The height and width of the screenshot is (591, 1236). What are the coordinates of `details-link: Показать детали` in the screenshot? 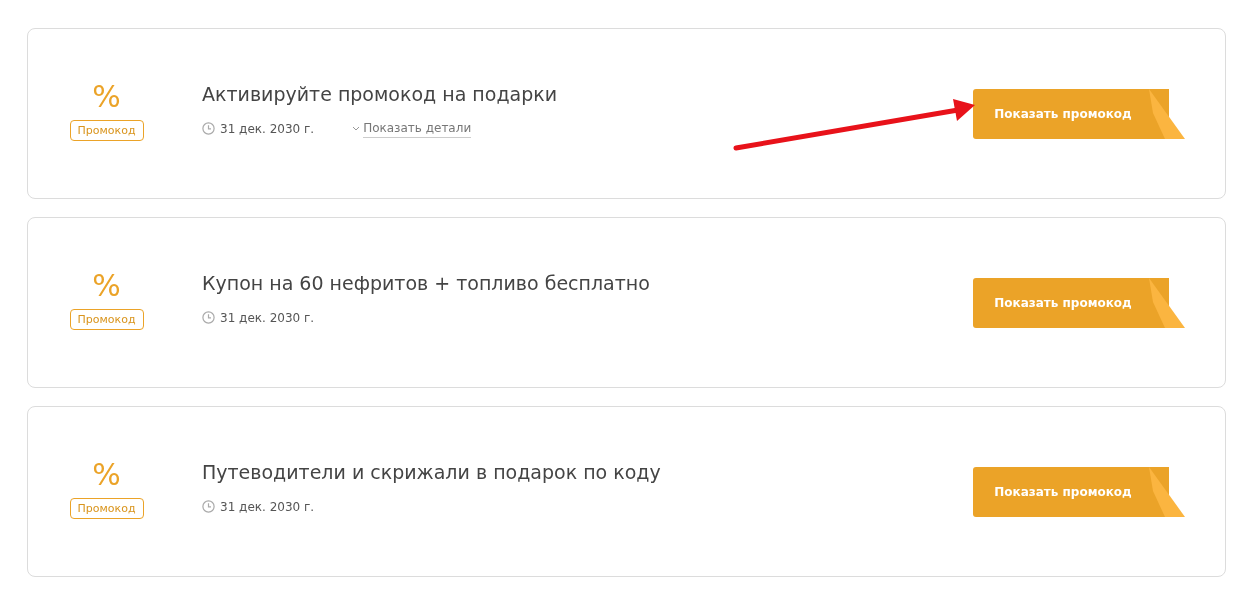 It's located at (417, 129).